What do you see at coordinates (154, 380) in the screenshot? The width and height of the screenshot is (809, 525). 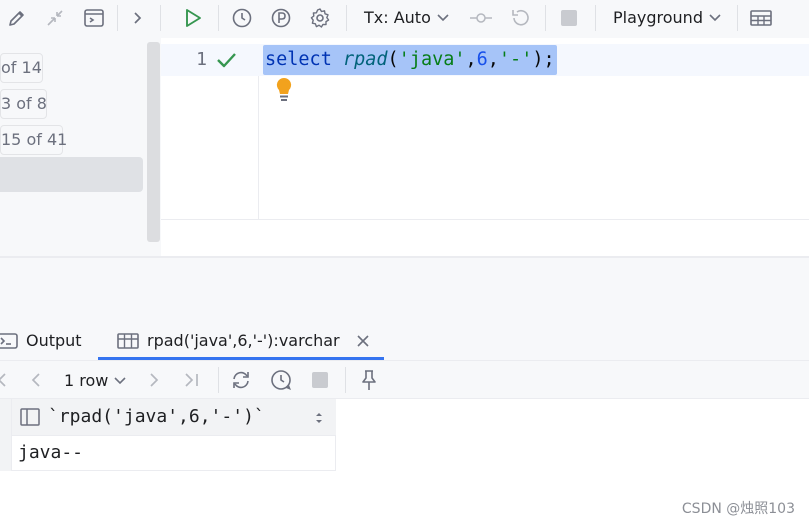 I see `next-page-icon` at bounding box center [154, 380].